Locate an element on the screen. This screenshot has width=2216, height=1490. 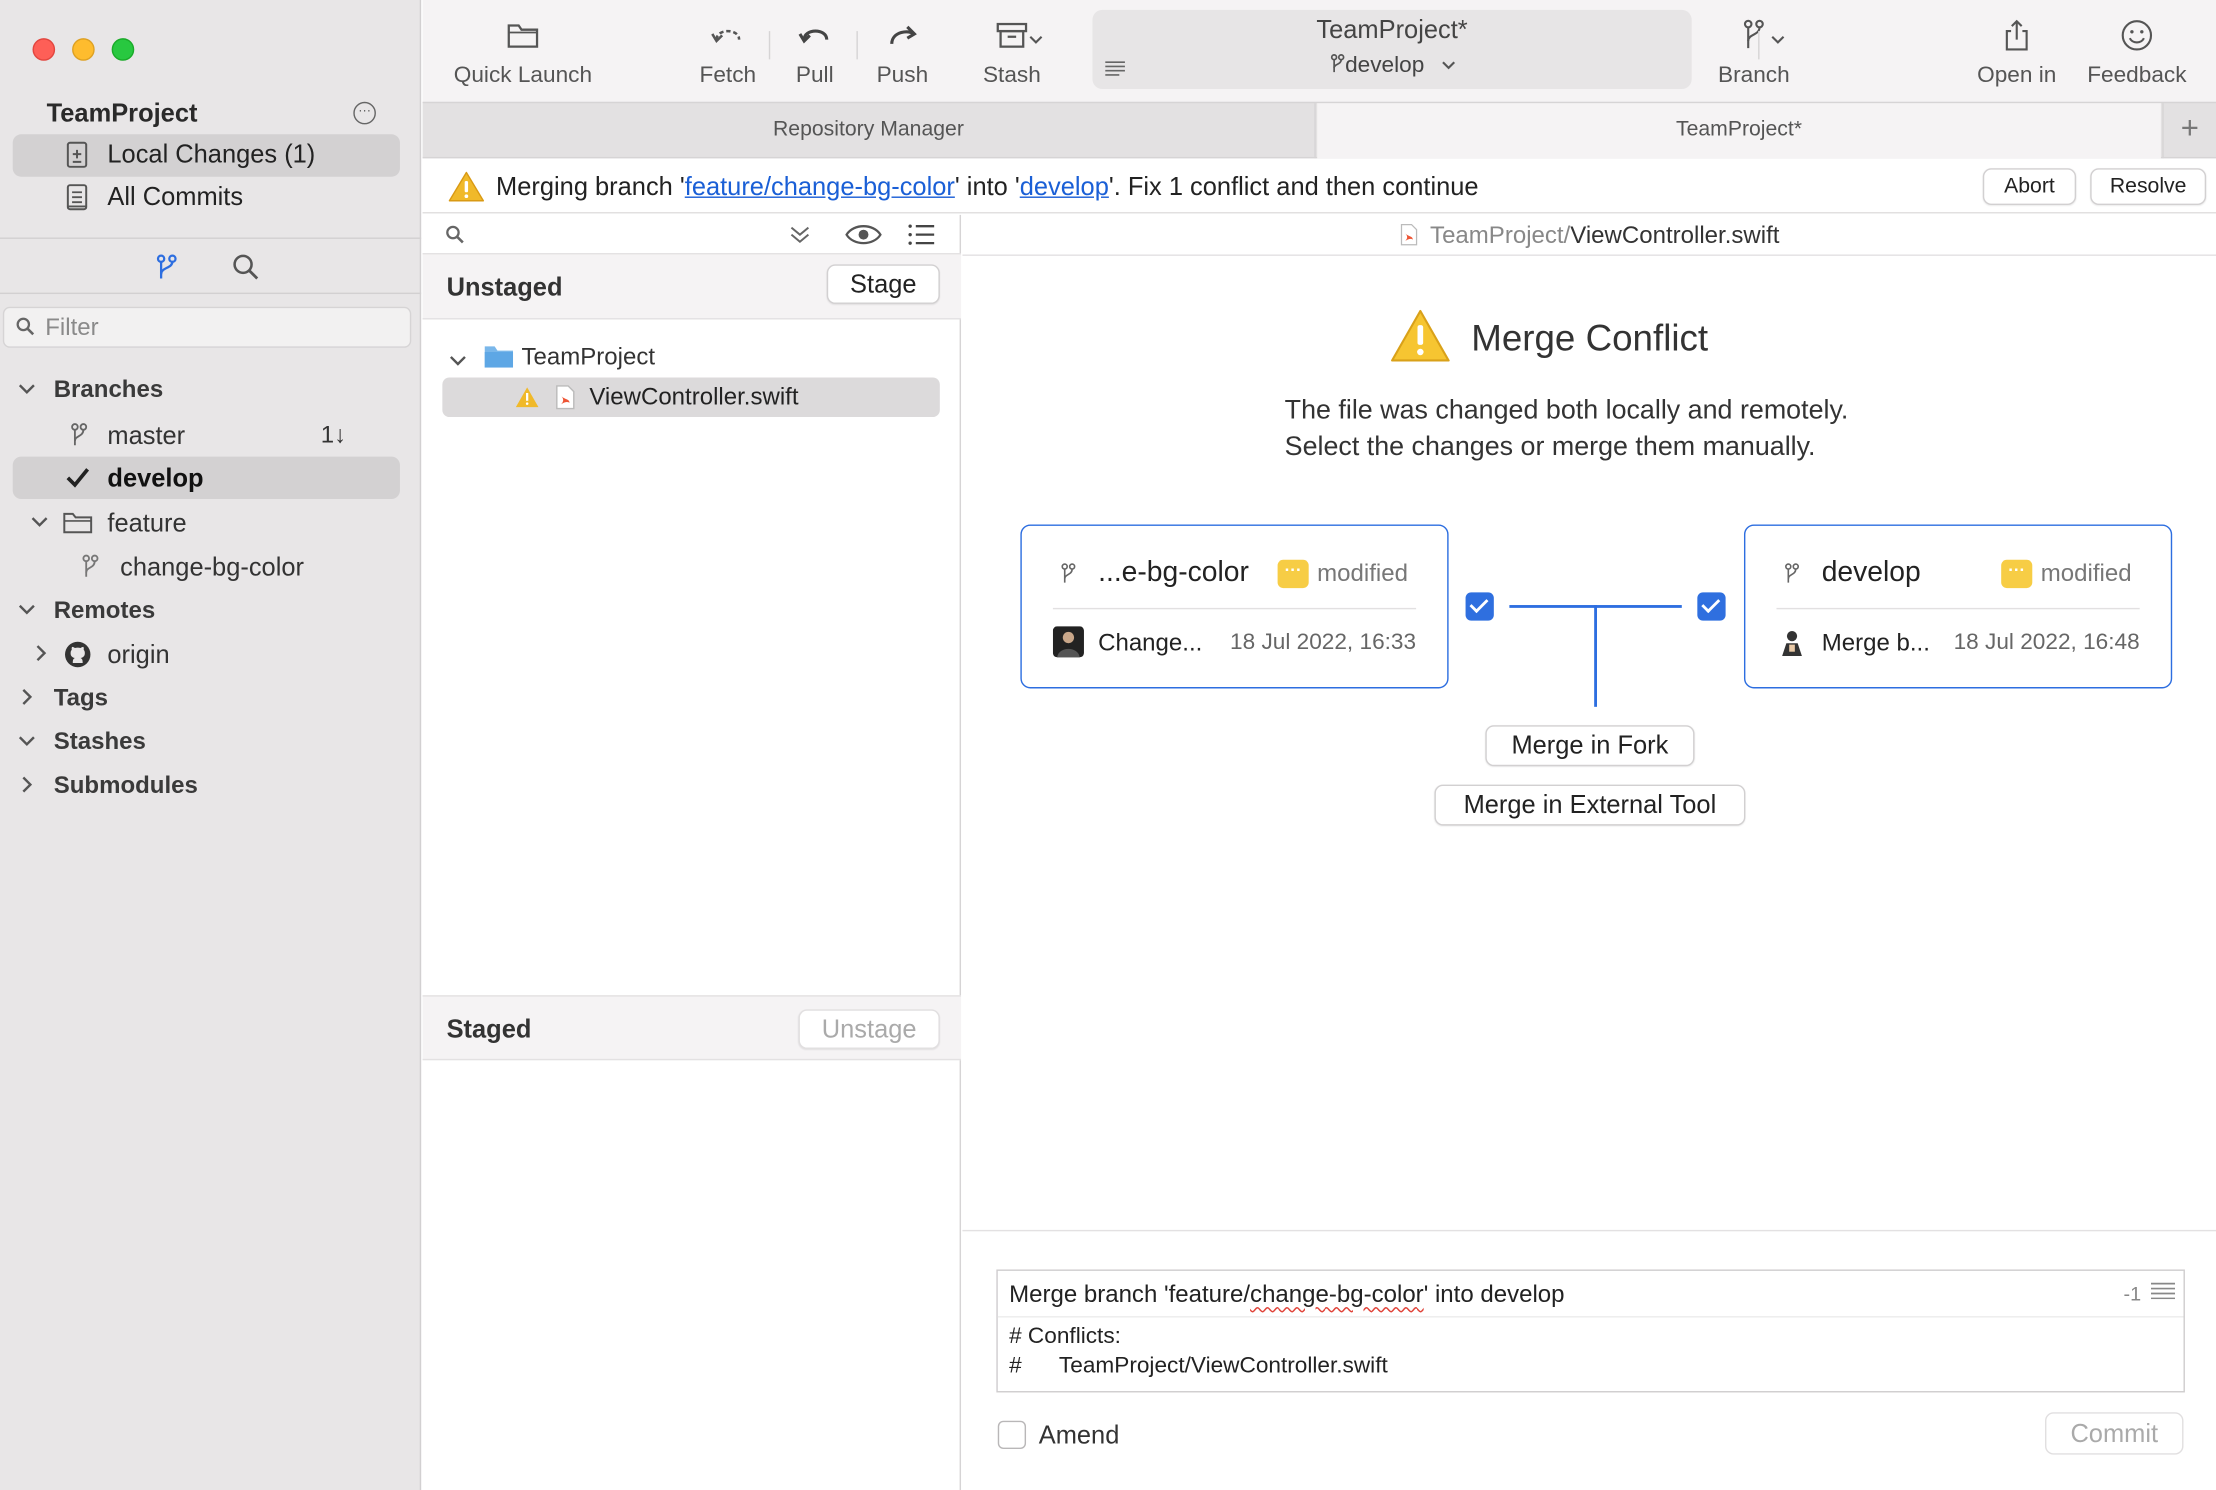
unstaged-section-header: Unstaged Stage is located at coordinates (692, 287).